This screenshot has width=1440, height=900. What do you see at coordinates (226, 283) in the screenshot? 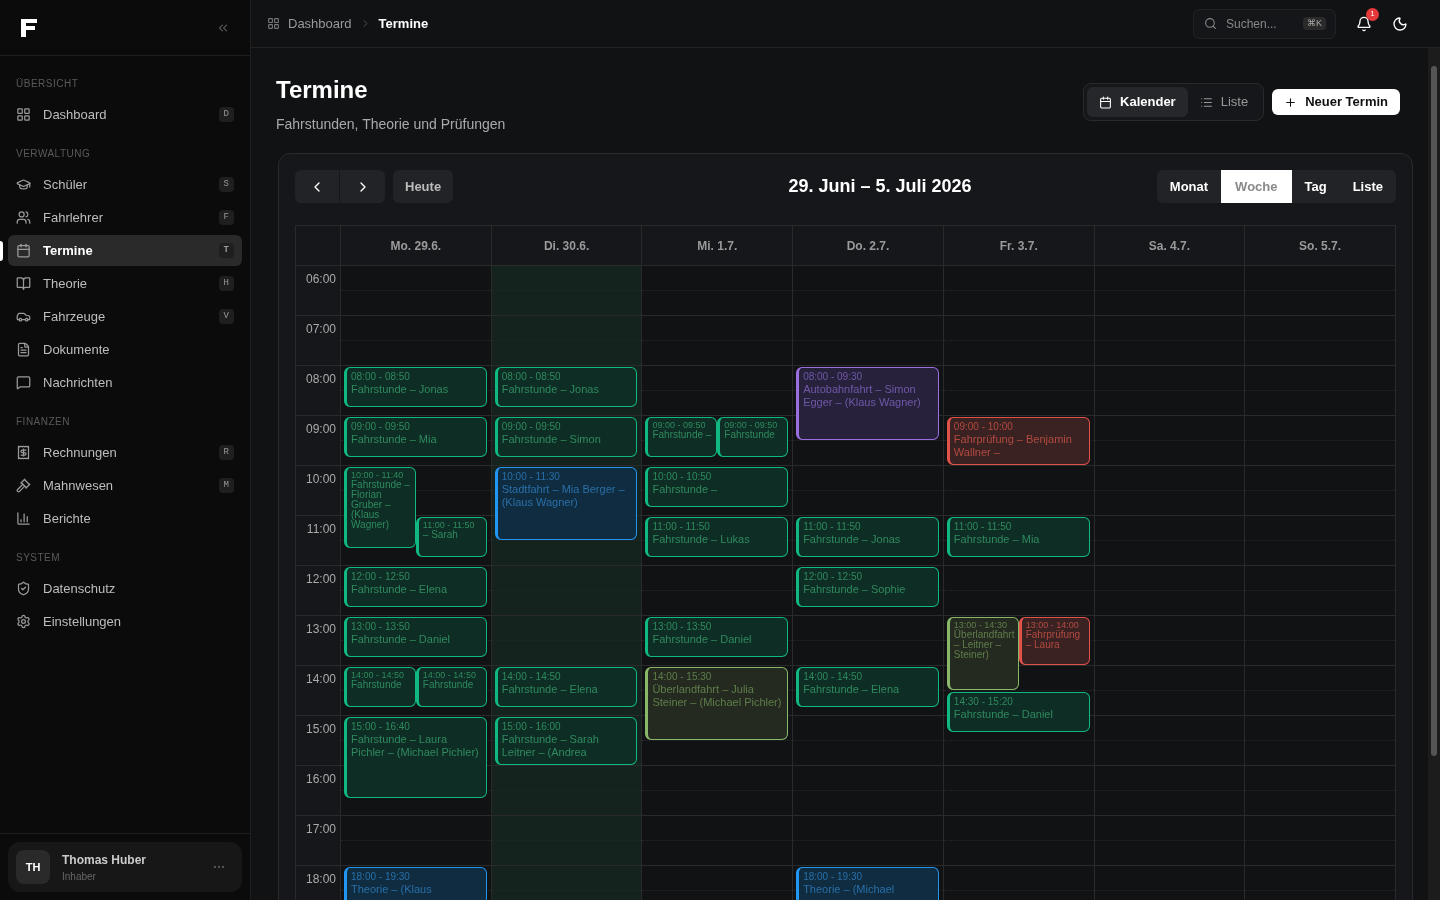
I see `shortcut-key: H` at bounding box center [226, 283].